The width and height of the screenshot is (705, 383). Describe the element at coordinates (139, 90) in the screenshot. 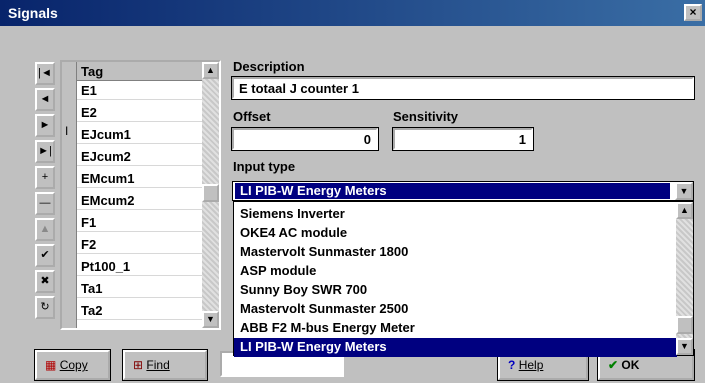

I see `table-row: E1` at that location.